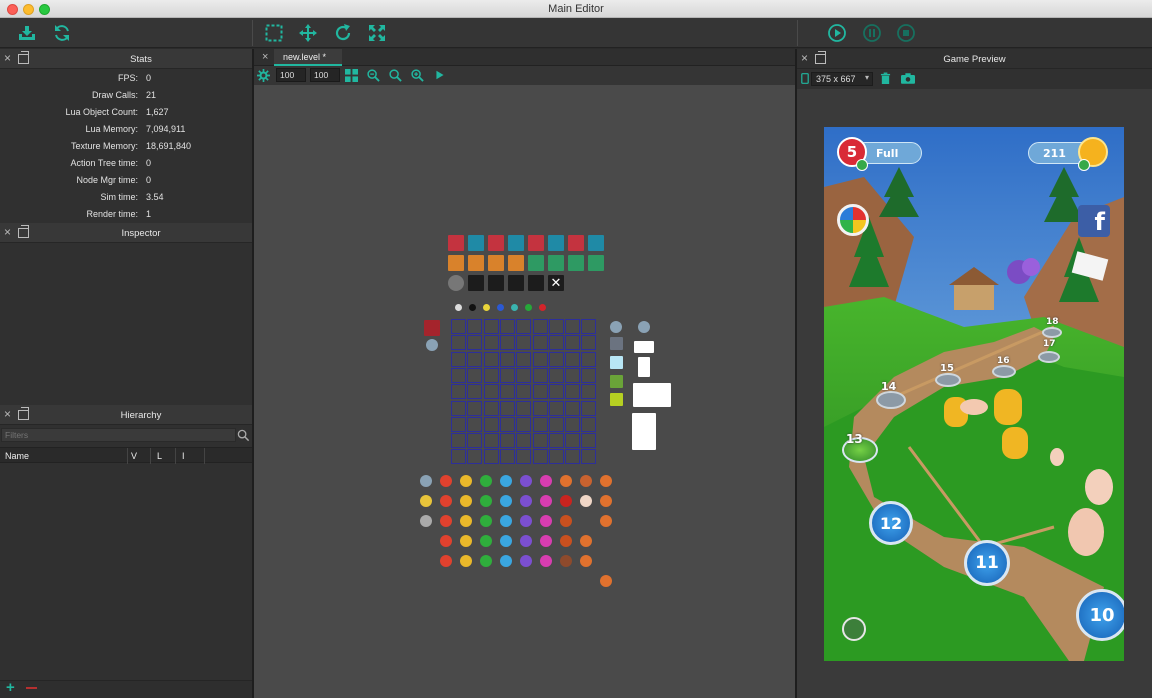 This screenshot has height=698, width=1152. What do you see at coordinates (616, 362) in the screenshot?
I see `ice-tile` at bounding box center [616, 362].